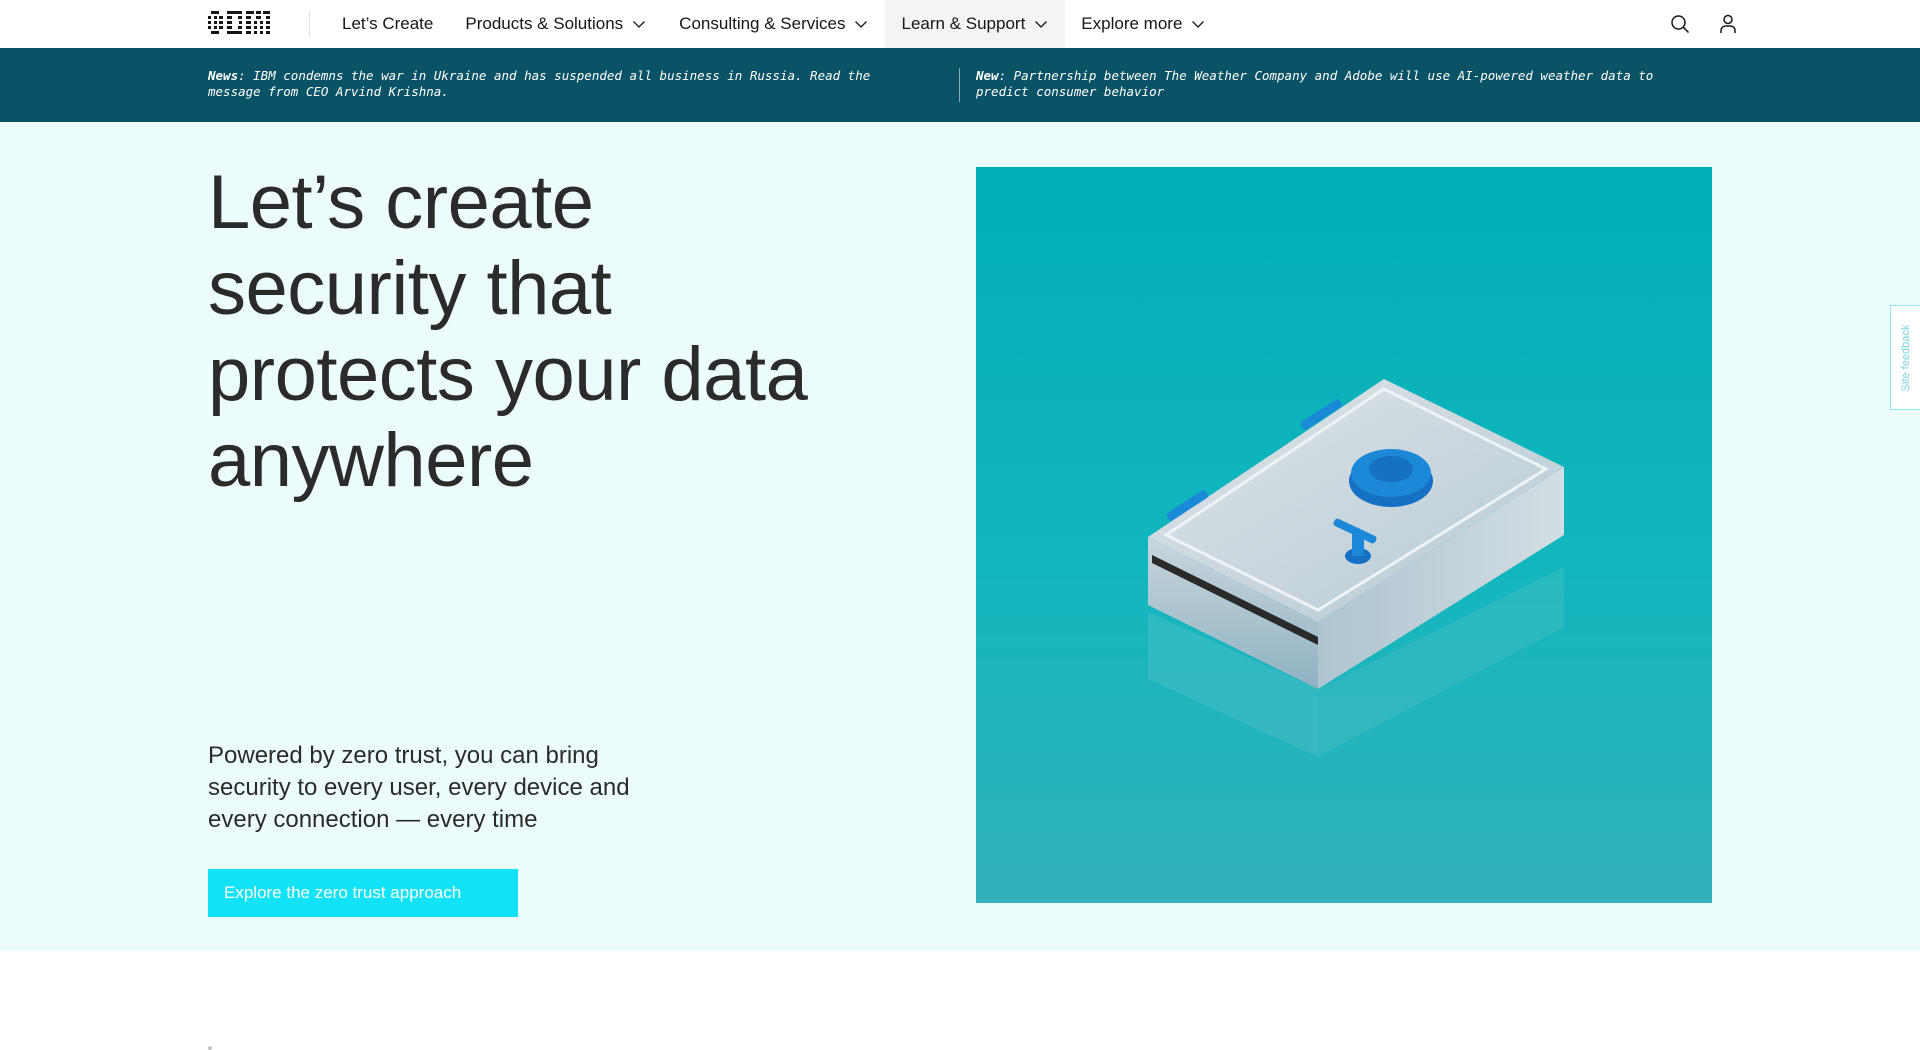  What do you see at coordinates (363, 893) in the screenshot?
I see `explore-zero-trust-button: Explore the zero trust approach` at bounding box center [363, 893].